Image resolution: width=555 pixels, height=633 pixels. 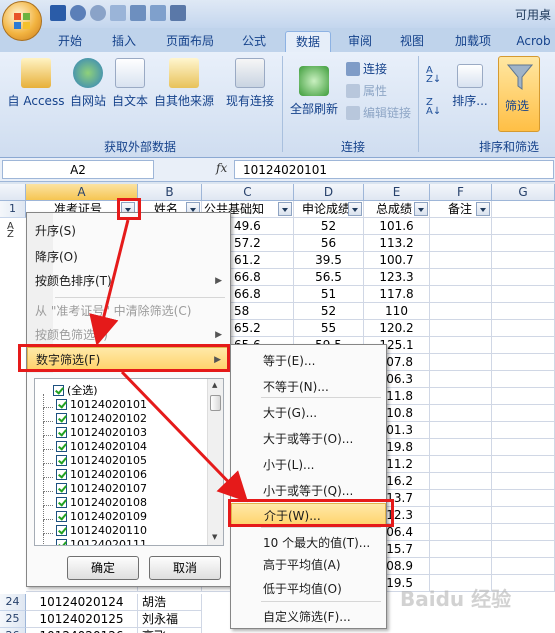 What do you see at coordinates (184, 436) in the screenshot?
I see `arrow-to-between` at bounding box center [184, 436].